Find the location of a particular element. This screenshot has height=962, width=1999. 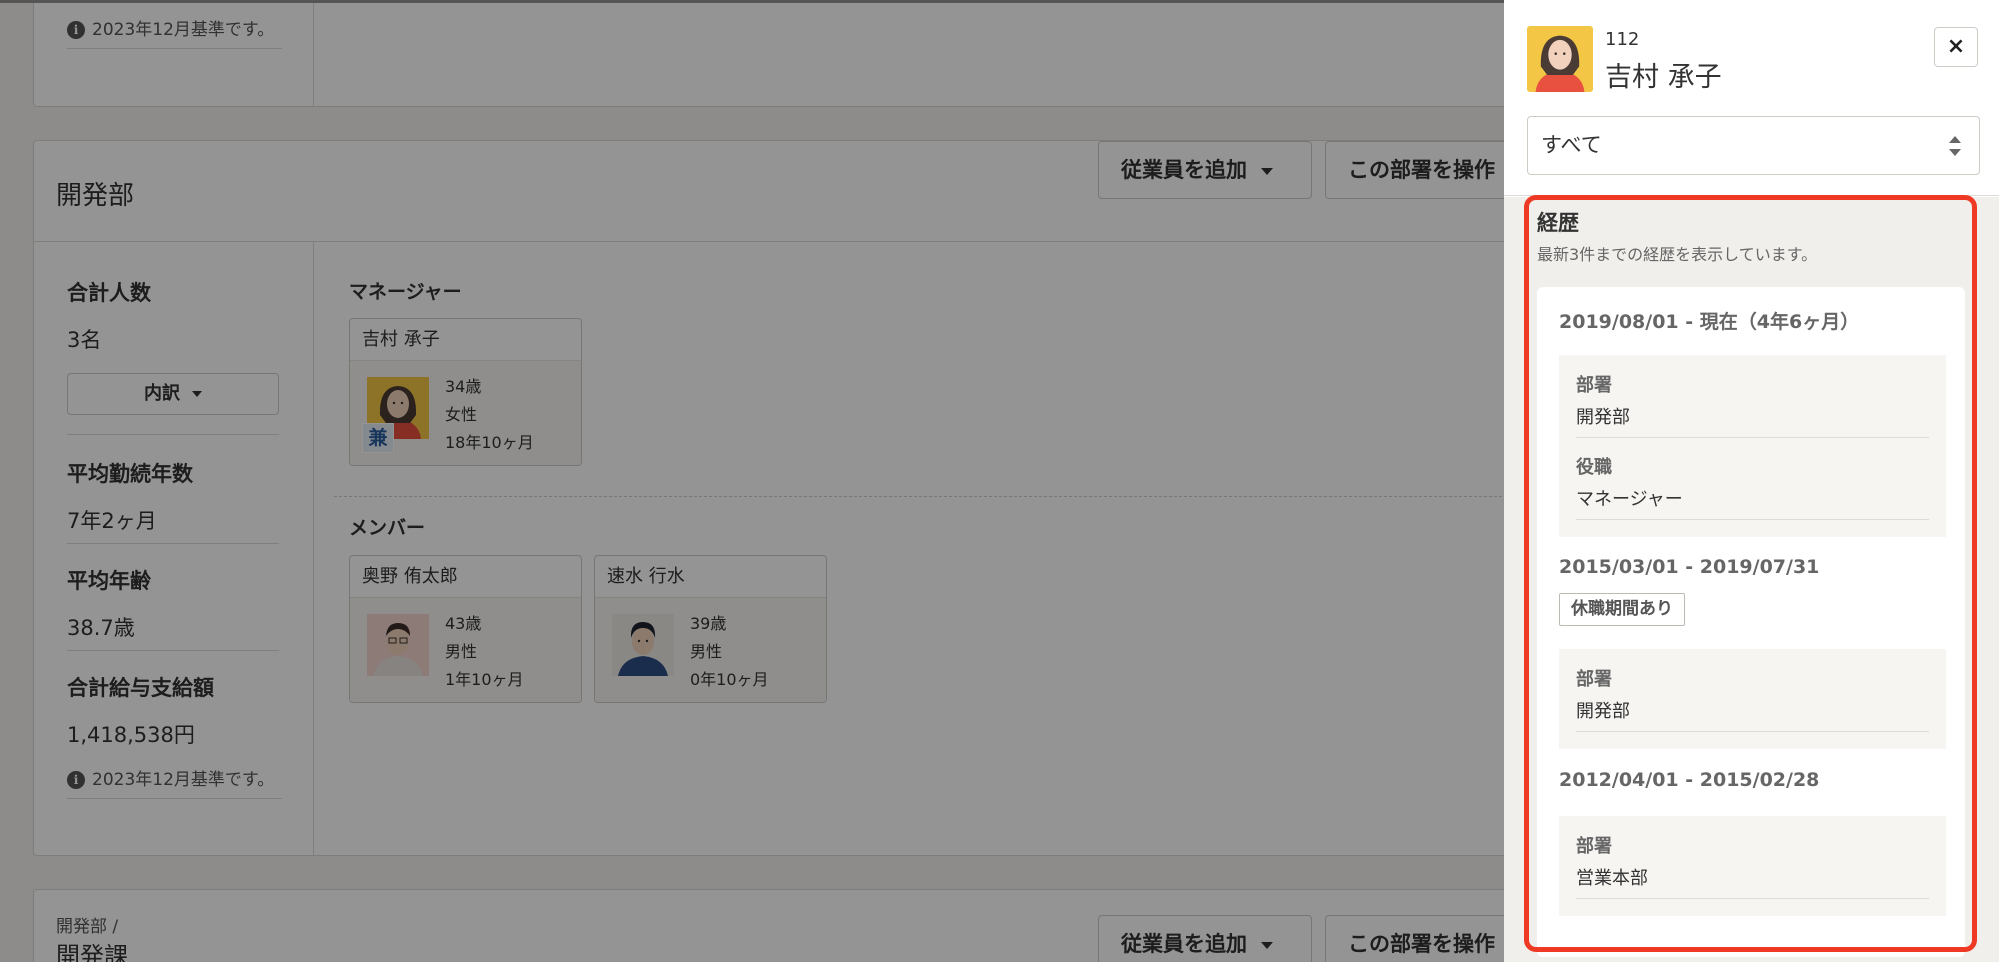

employee-name: 吉村 承子 is located at coordinates (1663, 77).